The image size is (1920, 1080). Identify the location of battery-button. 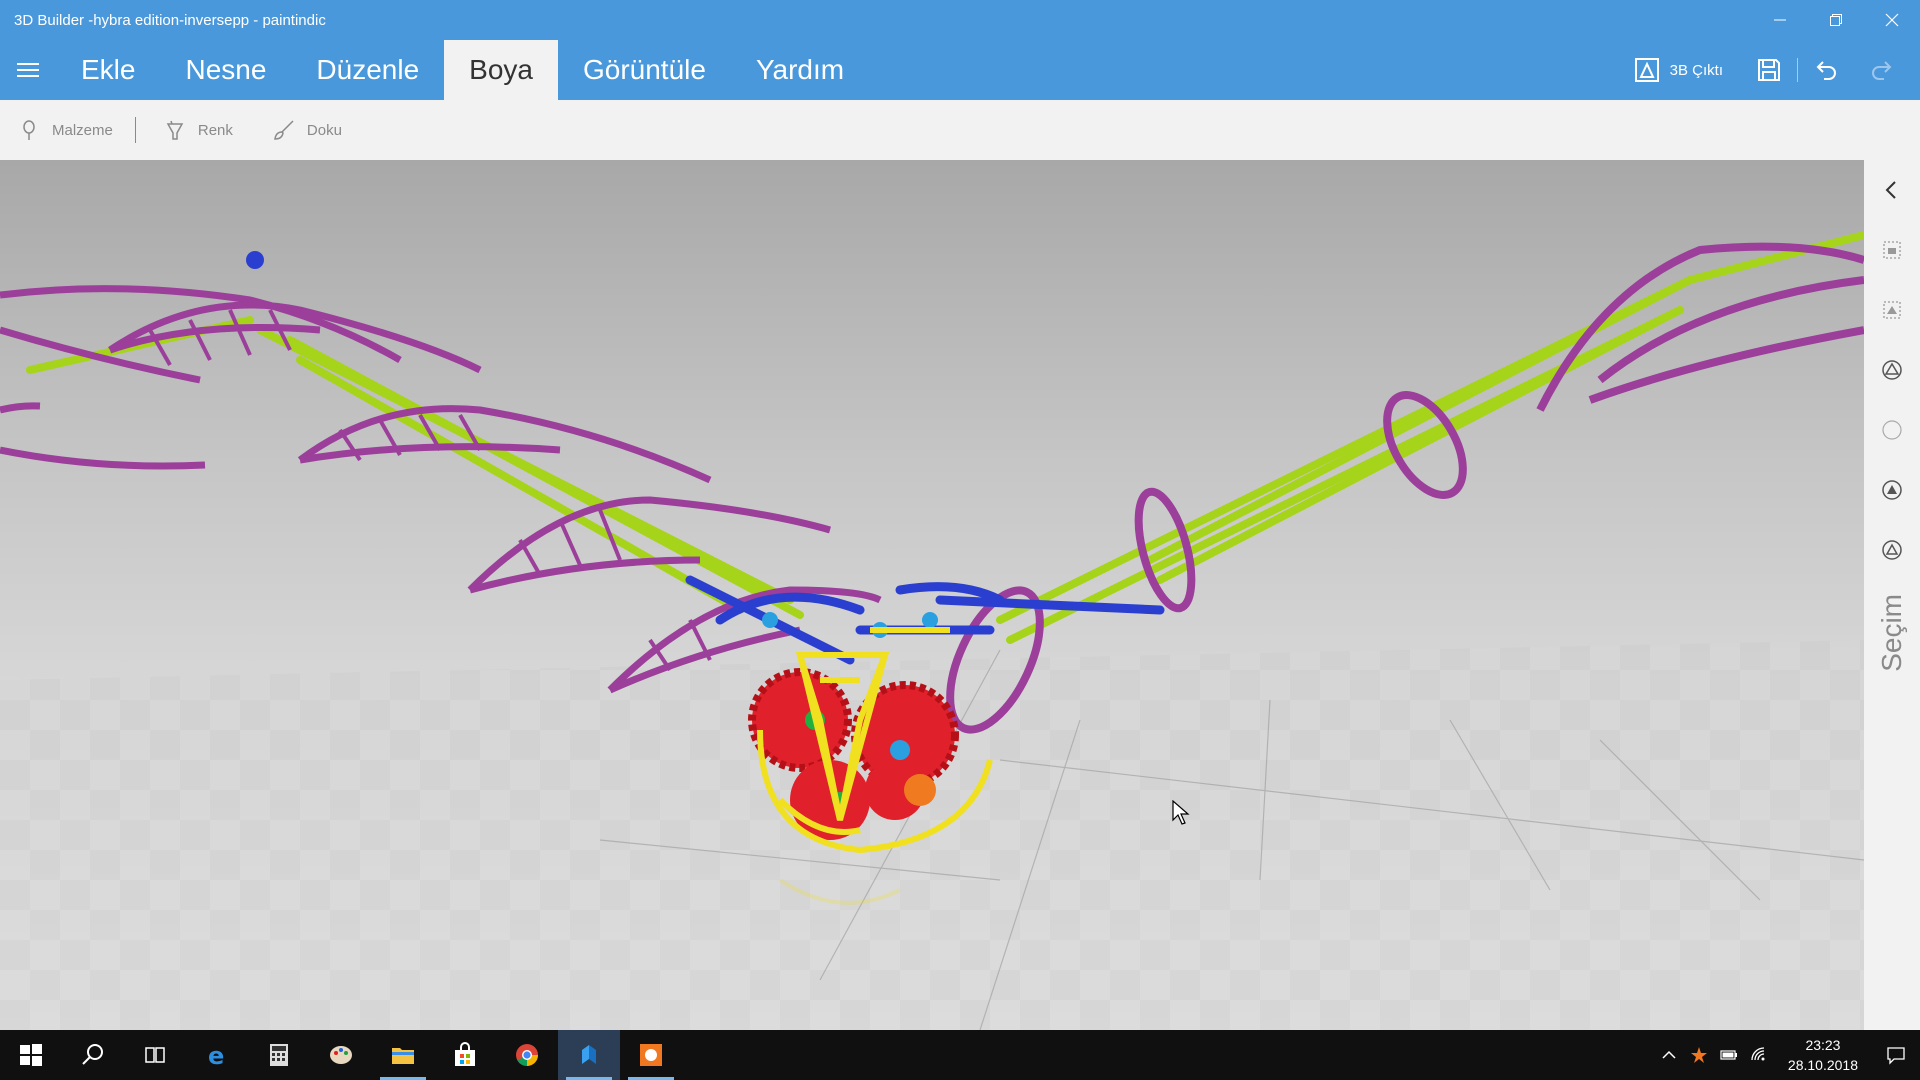
(1729, 1055).